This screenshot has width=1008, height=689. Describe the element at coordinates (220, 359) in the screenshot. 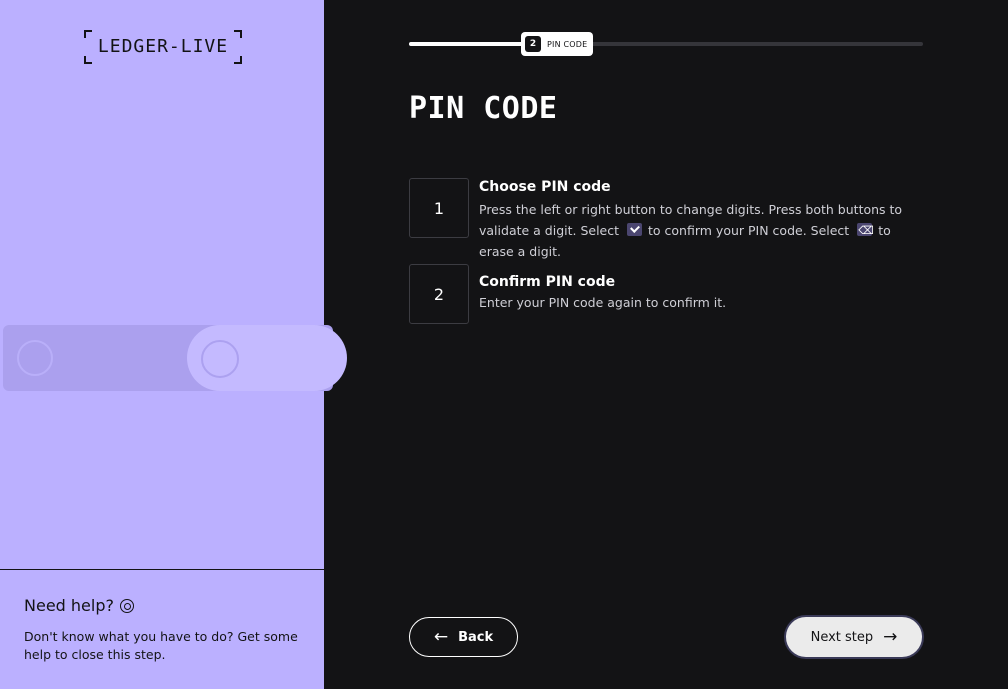

I see `device-right-button-illustration` at that location.